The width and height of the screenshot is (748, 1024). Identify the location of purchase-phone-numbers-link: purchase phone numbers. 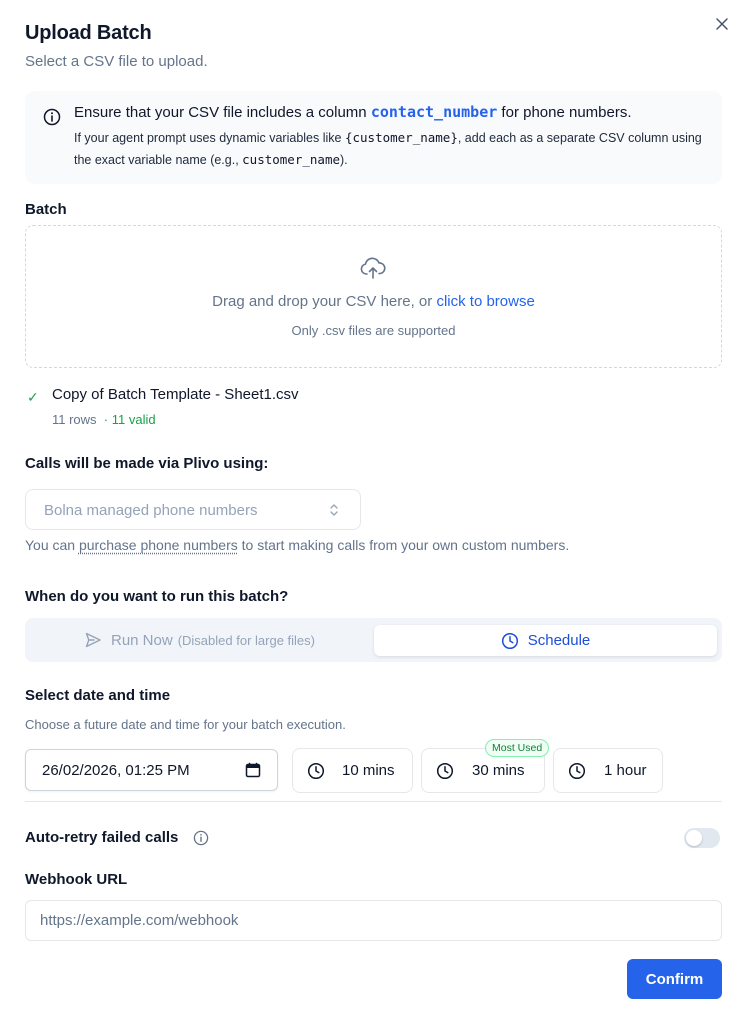
(158, 545).